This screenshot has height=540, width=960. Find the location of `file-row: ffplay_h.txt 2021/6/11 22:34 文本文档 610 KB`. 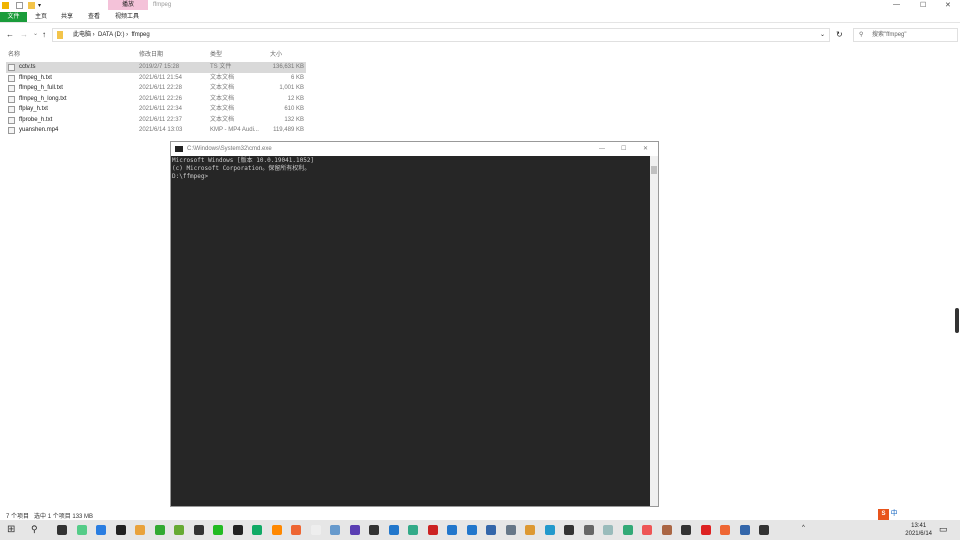

file-row: ffplay_h.txt 2021/6/11 22:34 文本文档 610 KB is located at coordinates (156, 109).